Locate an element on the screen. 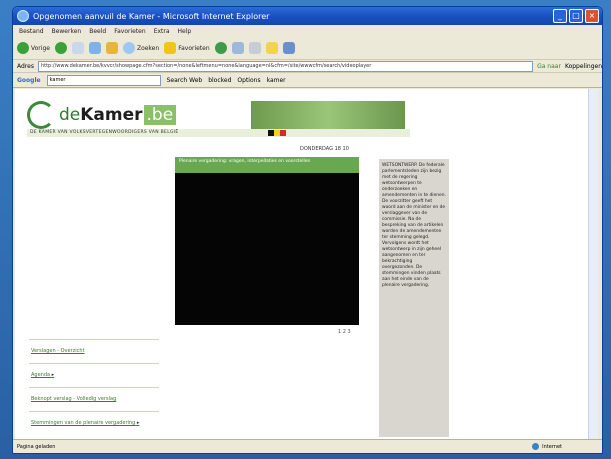 The width and height of the screenshot is (611, 459). zone-label: Internet is located at coordinates (552, 446).